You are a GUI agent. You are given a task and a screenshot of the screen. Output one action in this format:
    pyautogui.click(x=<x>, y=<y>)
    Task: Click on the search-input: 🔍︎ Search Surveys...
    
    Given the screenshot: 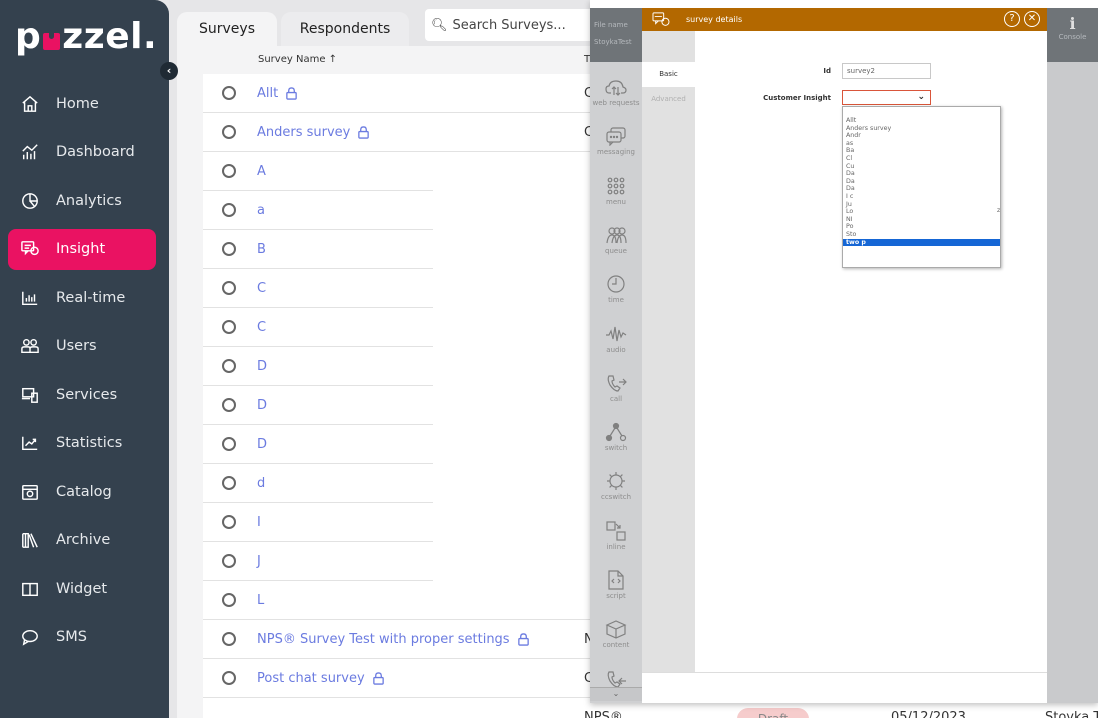 What is the action you would take?
    pyautogui.click(x=510, y=25)
    